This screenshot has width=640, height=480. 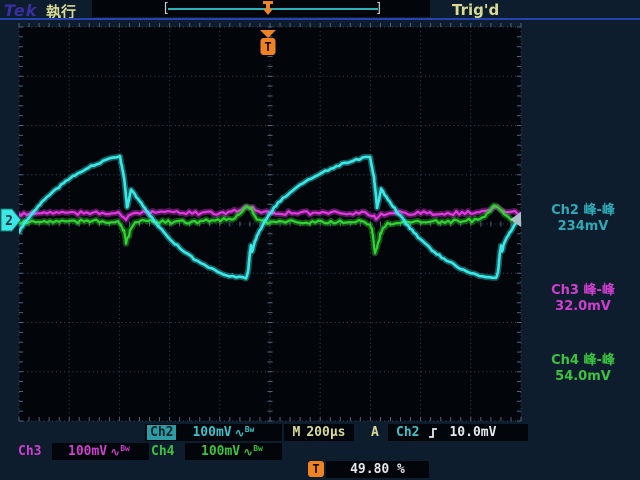 I want to click on timebase-value: 200µs, so click(x=326, y=432).